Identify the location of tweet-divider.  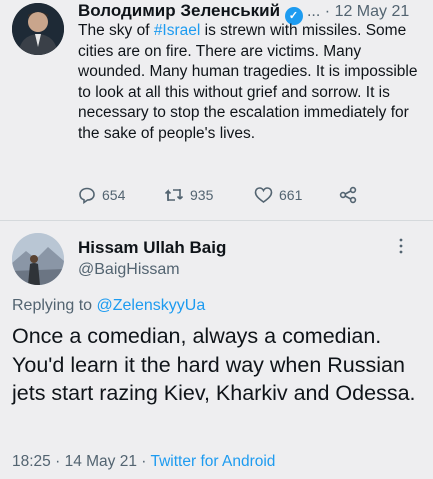
(216, 220).